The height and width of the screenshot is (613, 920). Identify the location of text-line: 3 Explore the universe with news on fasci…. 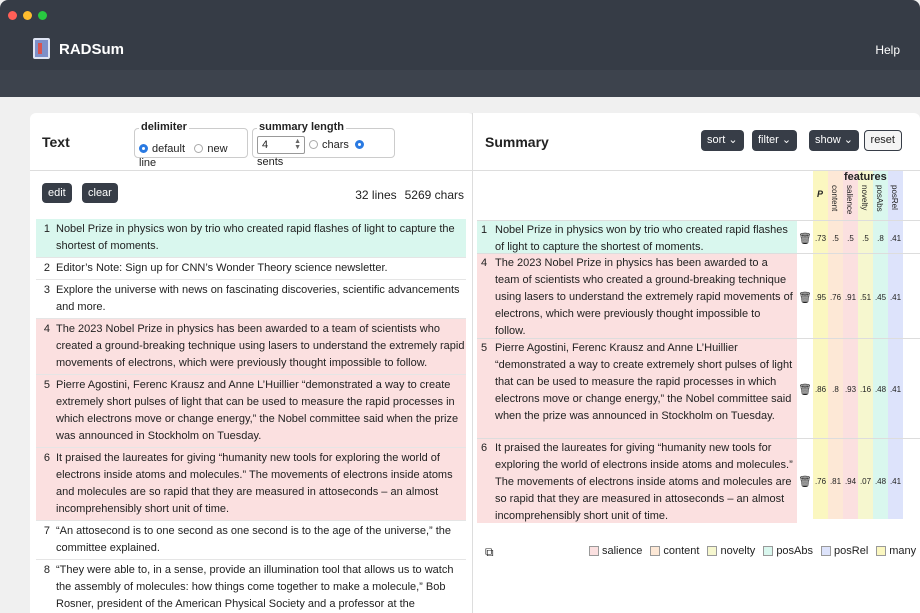
(251, 299).